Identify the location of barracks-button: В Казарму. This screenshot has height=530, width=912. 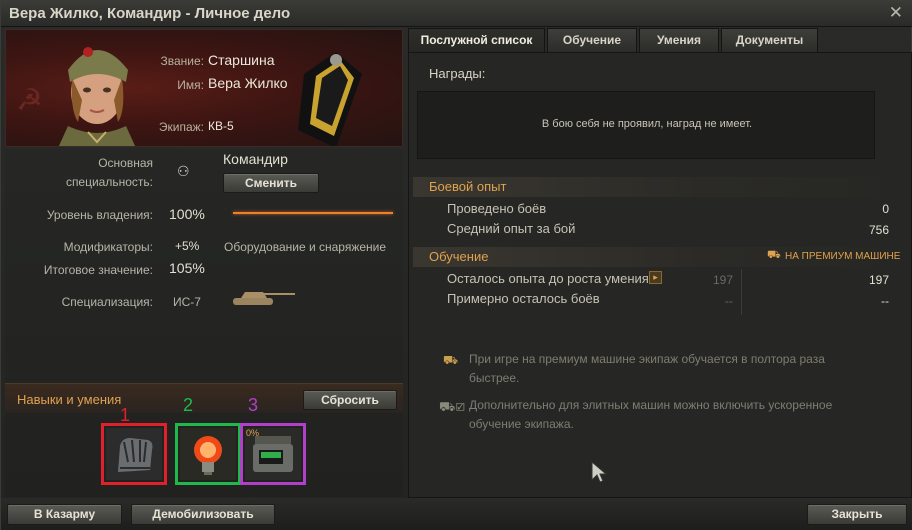
(64, 514).